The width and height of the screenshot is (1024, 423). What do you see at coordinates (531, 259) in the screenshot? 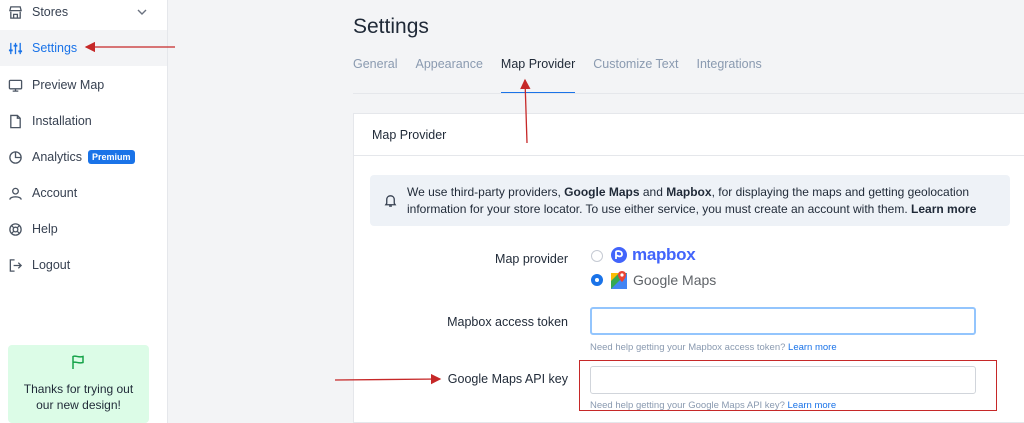
I see `map-provider-label: Map provider` at bounding box center [531, 259].